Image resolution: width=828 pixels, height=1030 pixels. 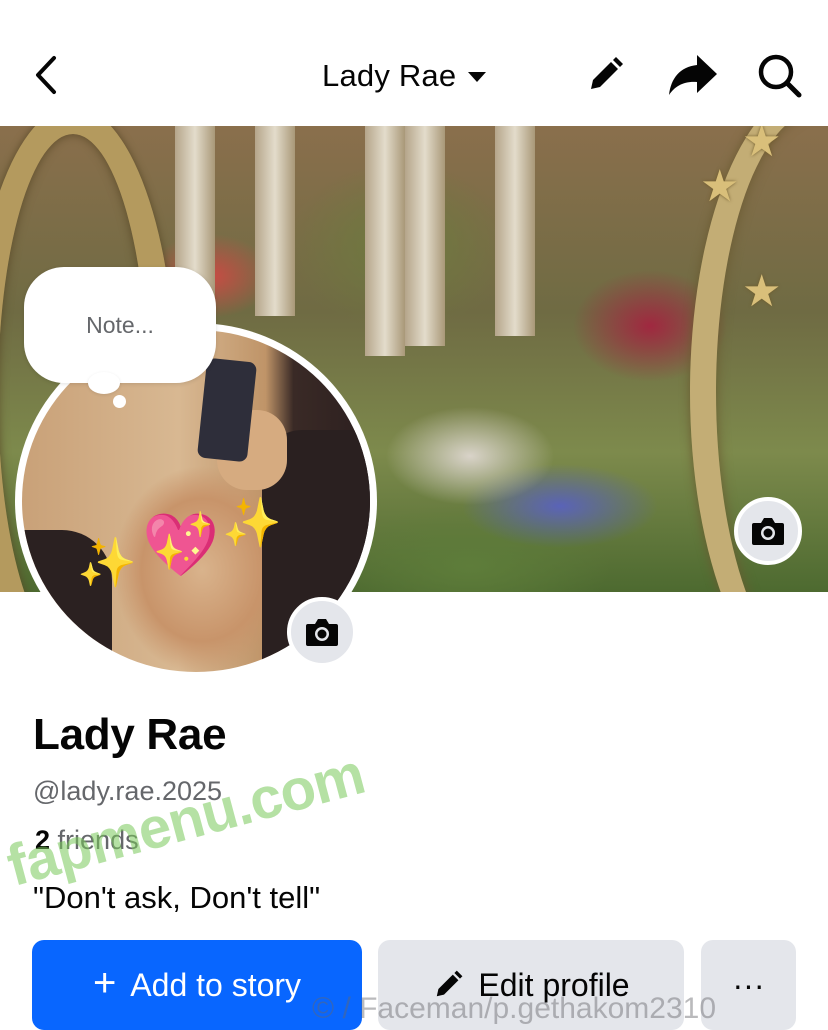 I want to click on search-button, so click(x=779, y=75).